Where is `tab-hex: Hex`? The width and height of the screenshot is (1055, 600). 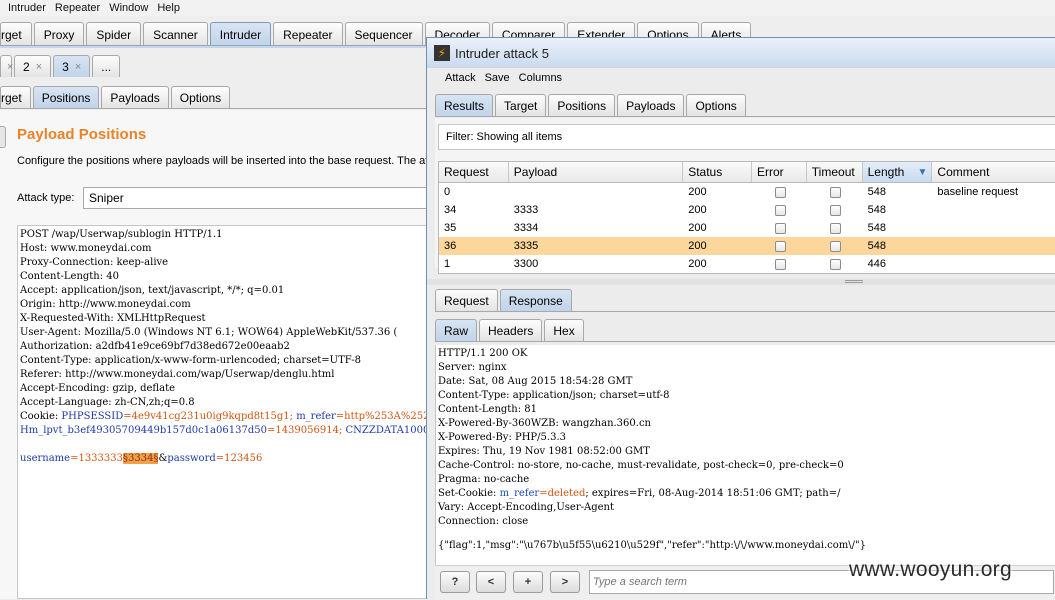
tab-hex: Hex is located at coordinates (564, 330).